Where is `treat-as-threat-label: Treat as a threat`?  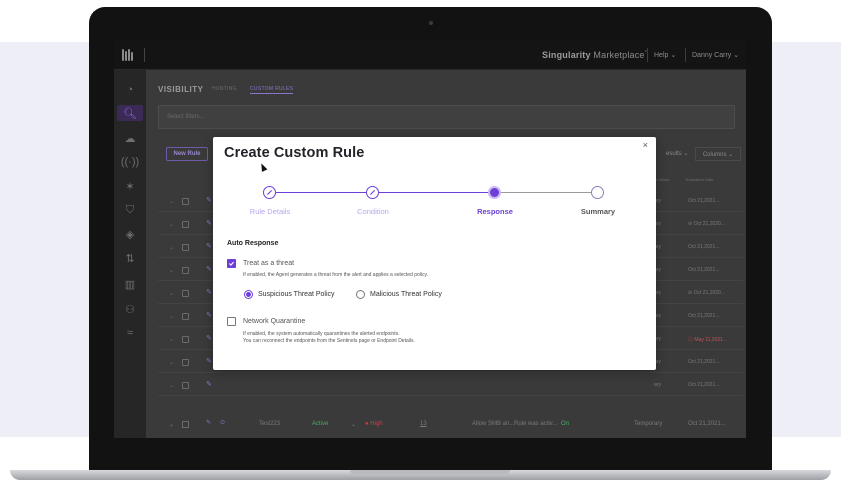
treat-as-threat-label: Treat as a threat is located at coordinates (268, 263).